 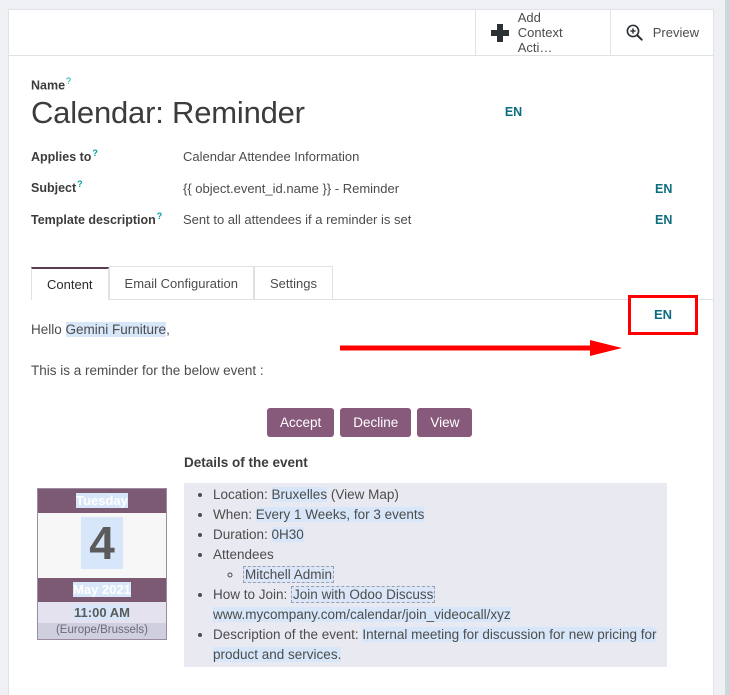 I want to click on template-description-translate-link: EN, so click(x=673, y=220).